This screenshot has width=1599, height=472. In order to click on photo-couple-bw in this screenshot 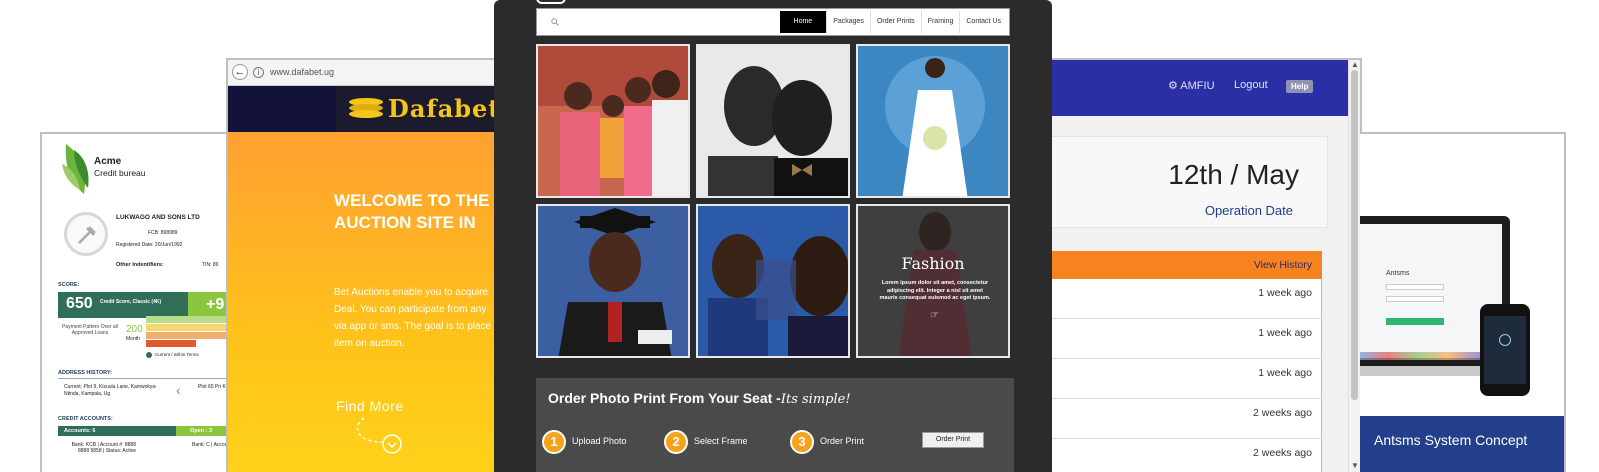, I will do `click(773, 121)`.